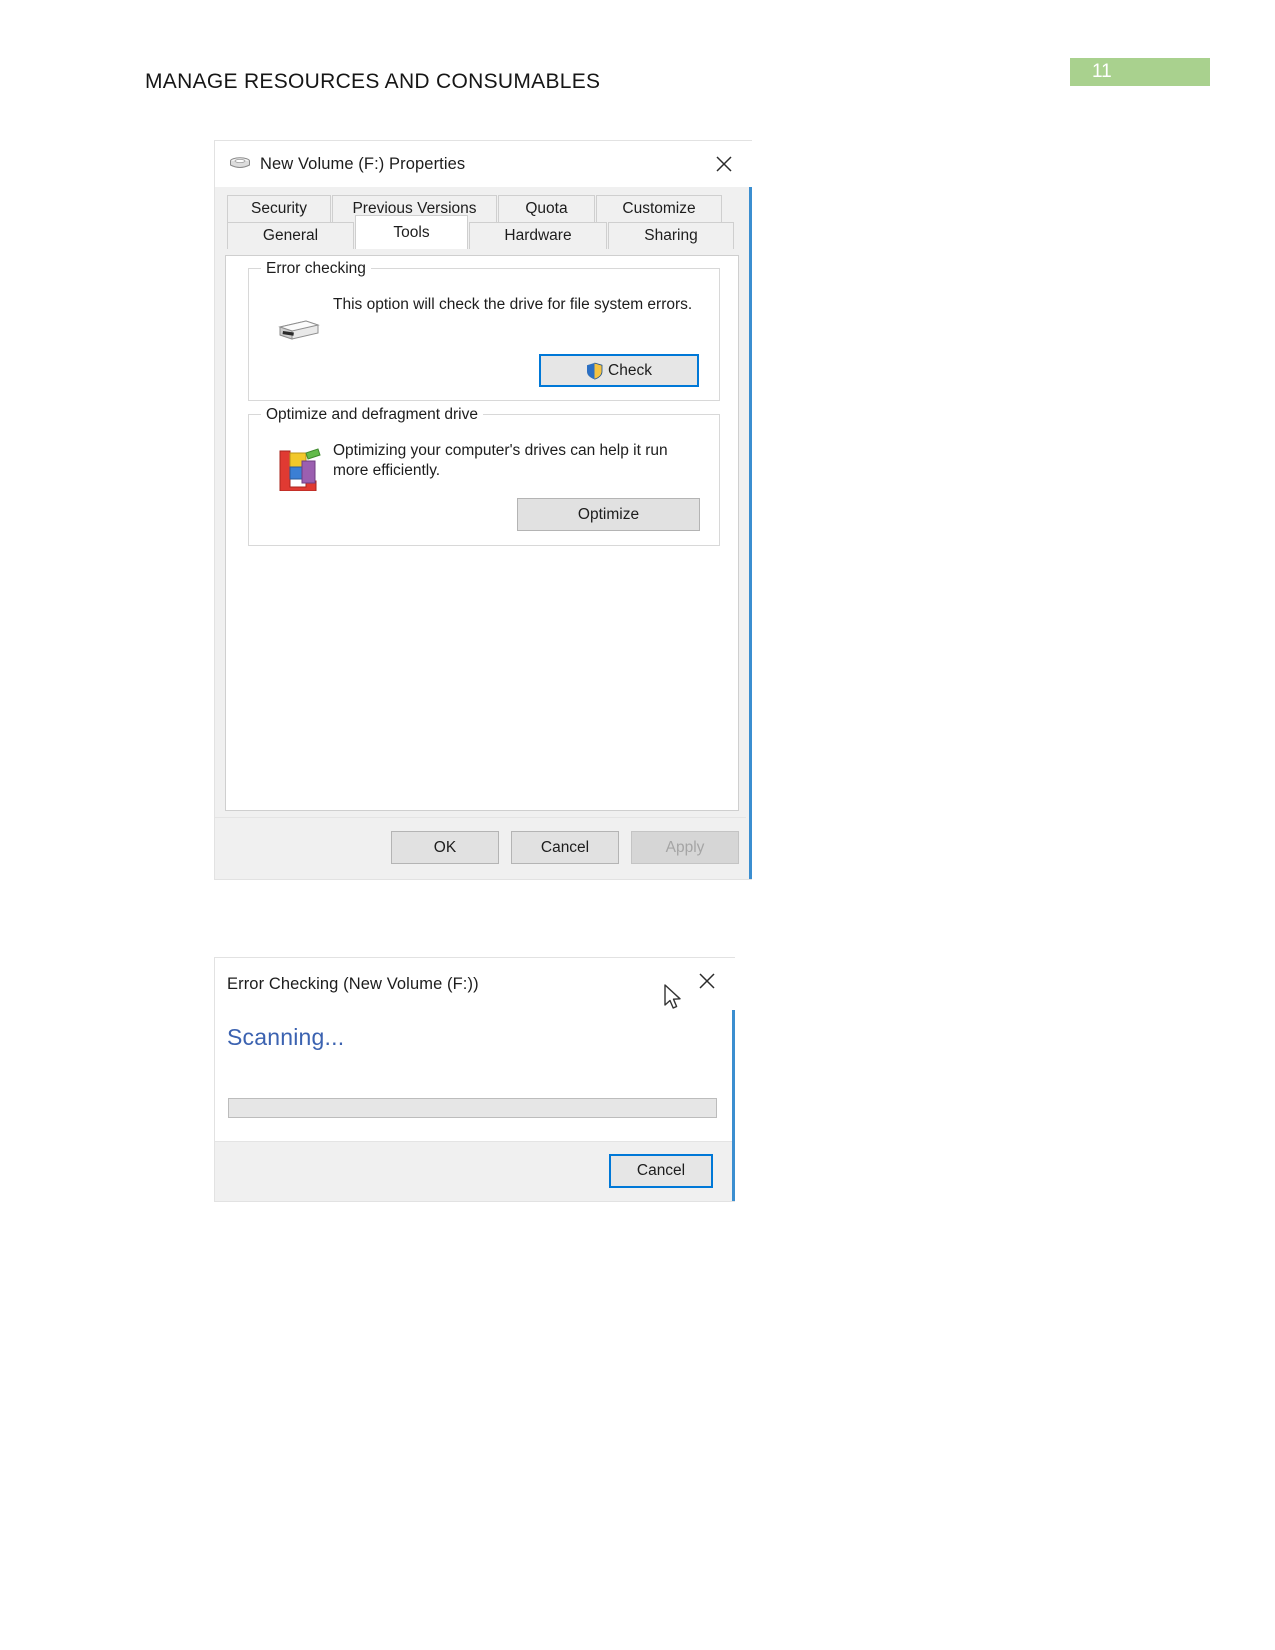 This screenshot has height=1650, width=1275. Describe the element at coordinates (750, 510) in the screenshot. I see `dialog-accent-edge` at that location.